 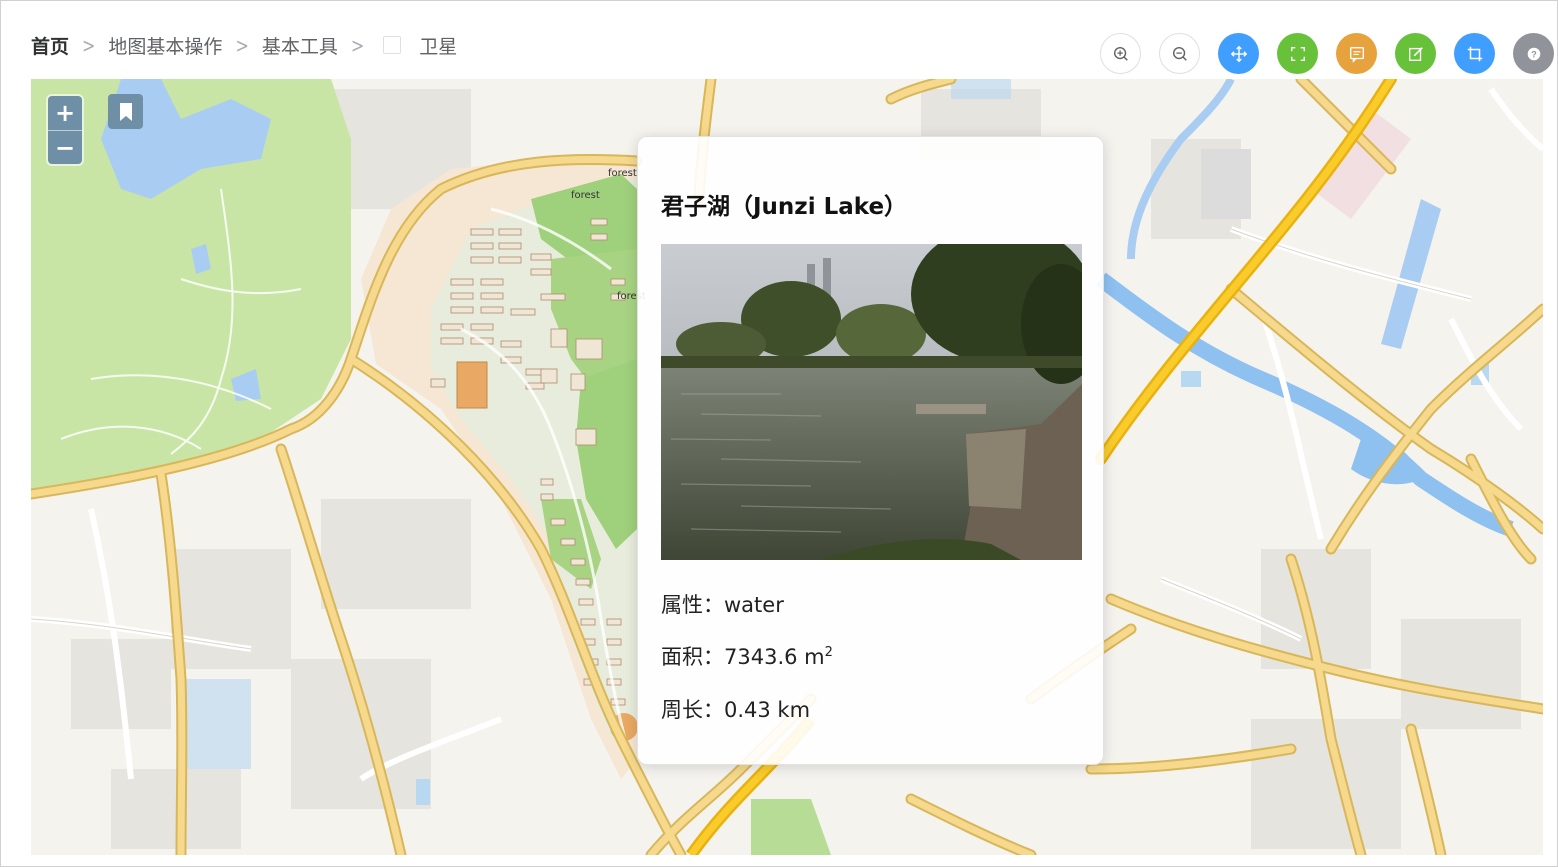 I want to click on edit-icon, so click(x=1415, y=53).